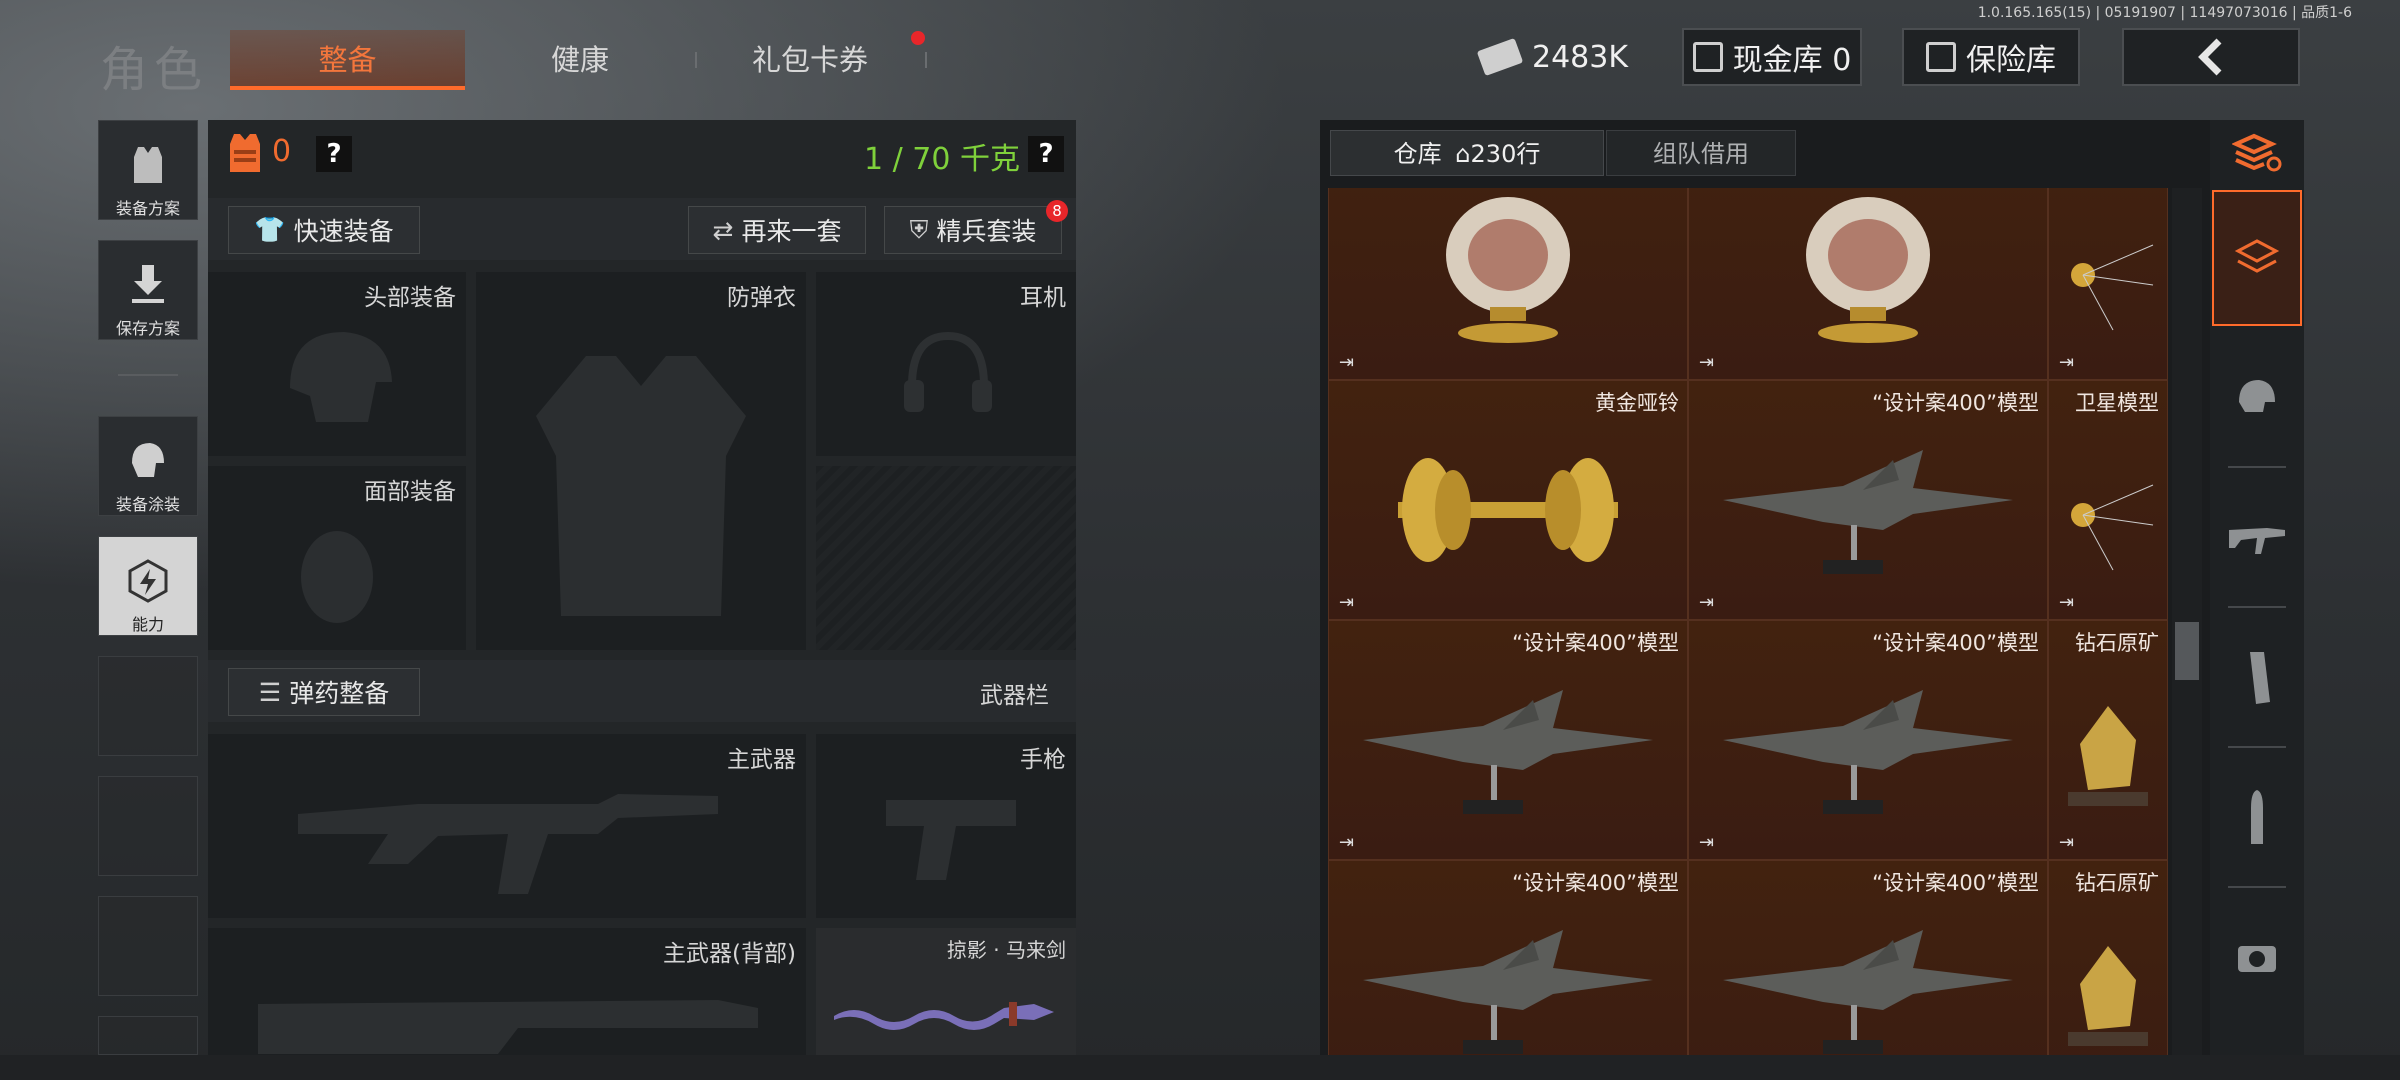 The height and width of the screenshot is (1080, 2400). What do you see at coordinates (324, 230) in the screenshot?
I see `quick-equip-button: 👕 快速装备` at bounding box center [324, 230].